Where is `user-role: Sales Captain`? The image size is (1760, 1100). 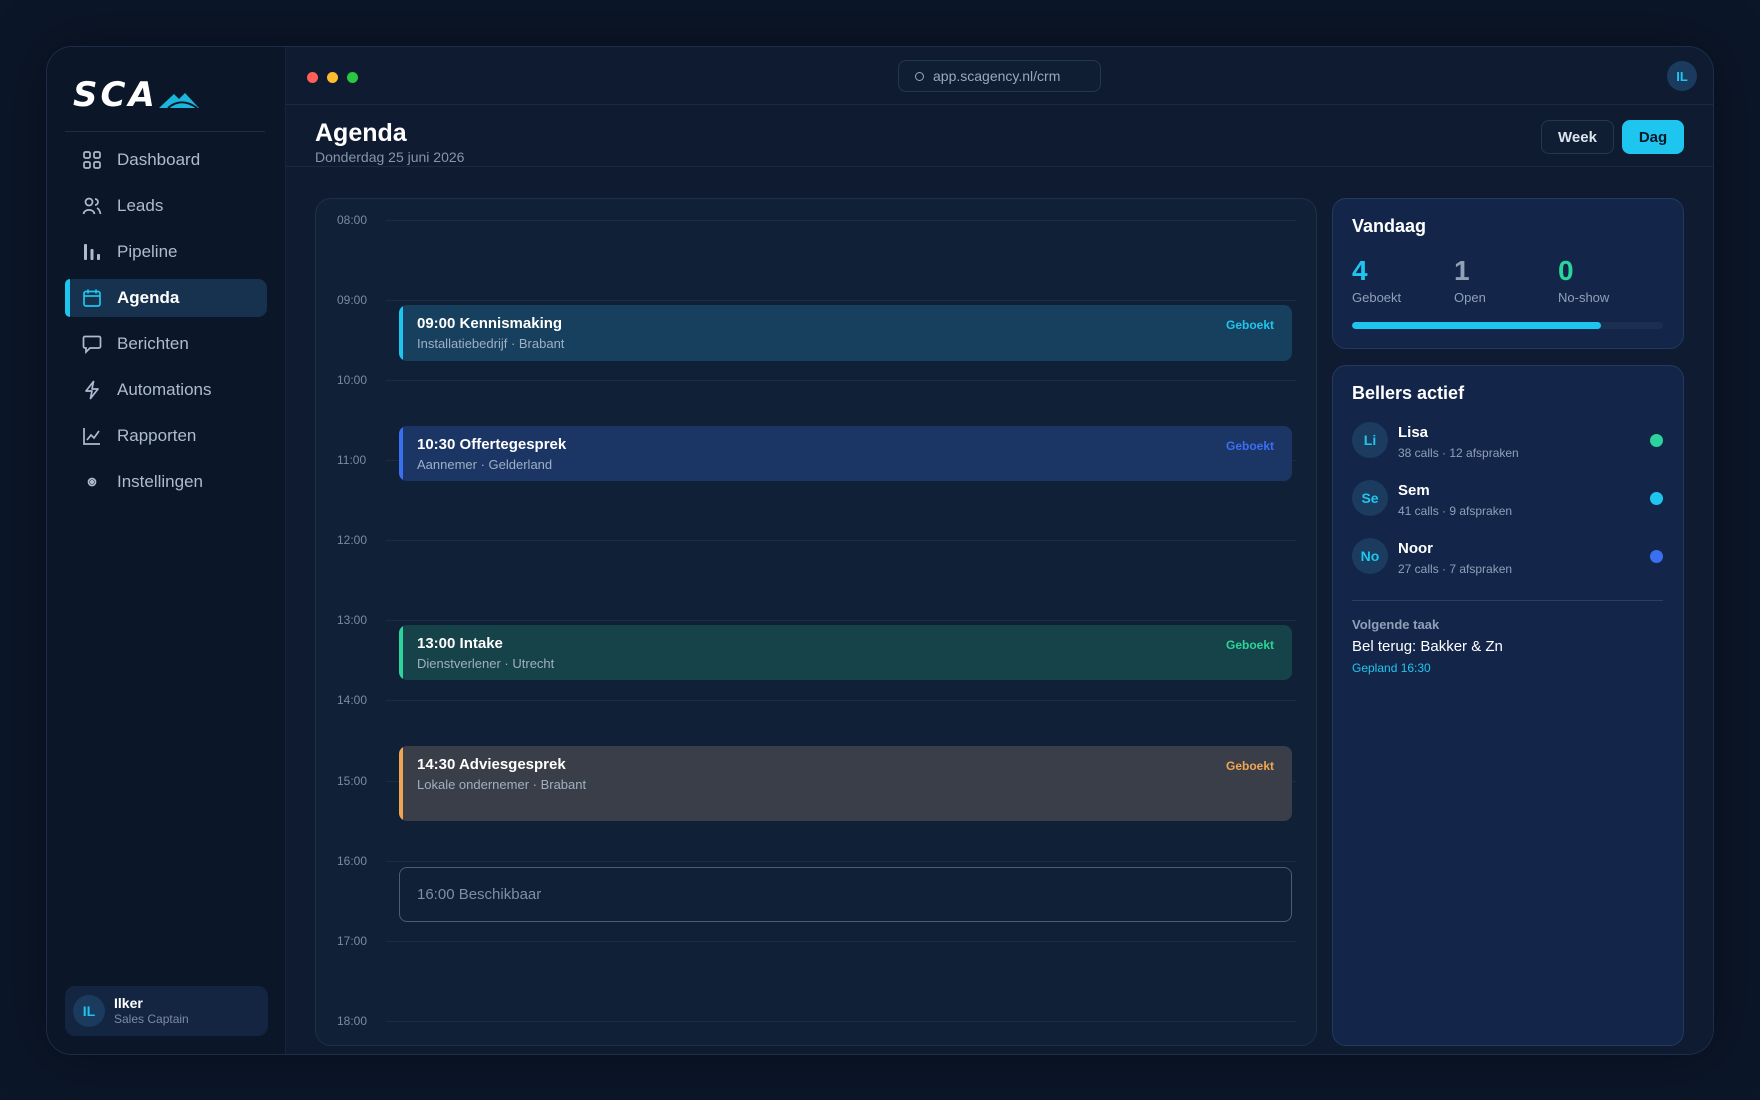 user-role: Sales Captain is located at coordinates (151, 1019).